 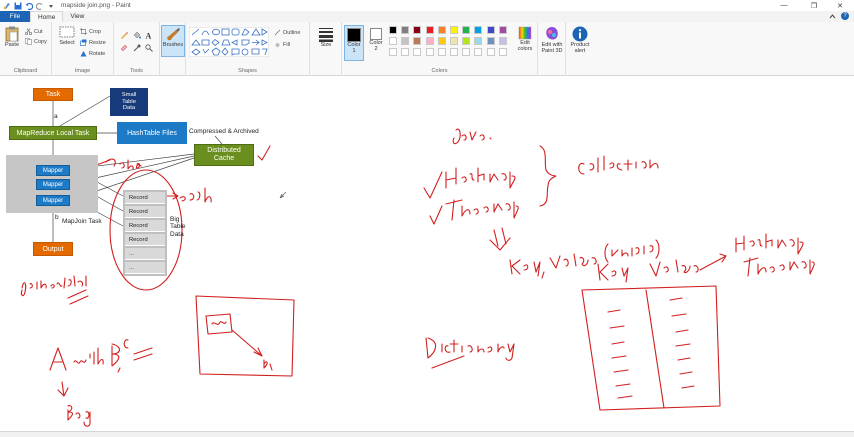 I want to click on clipboard-icon, so click(x=12, y=34).